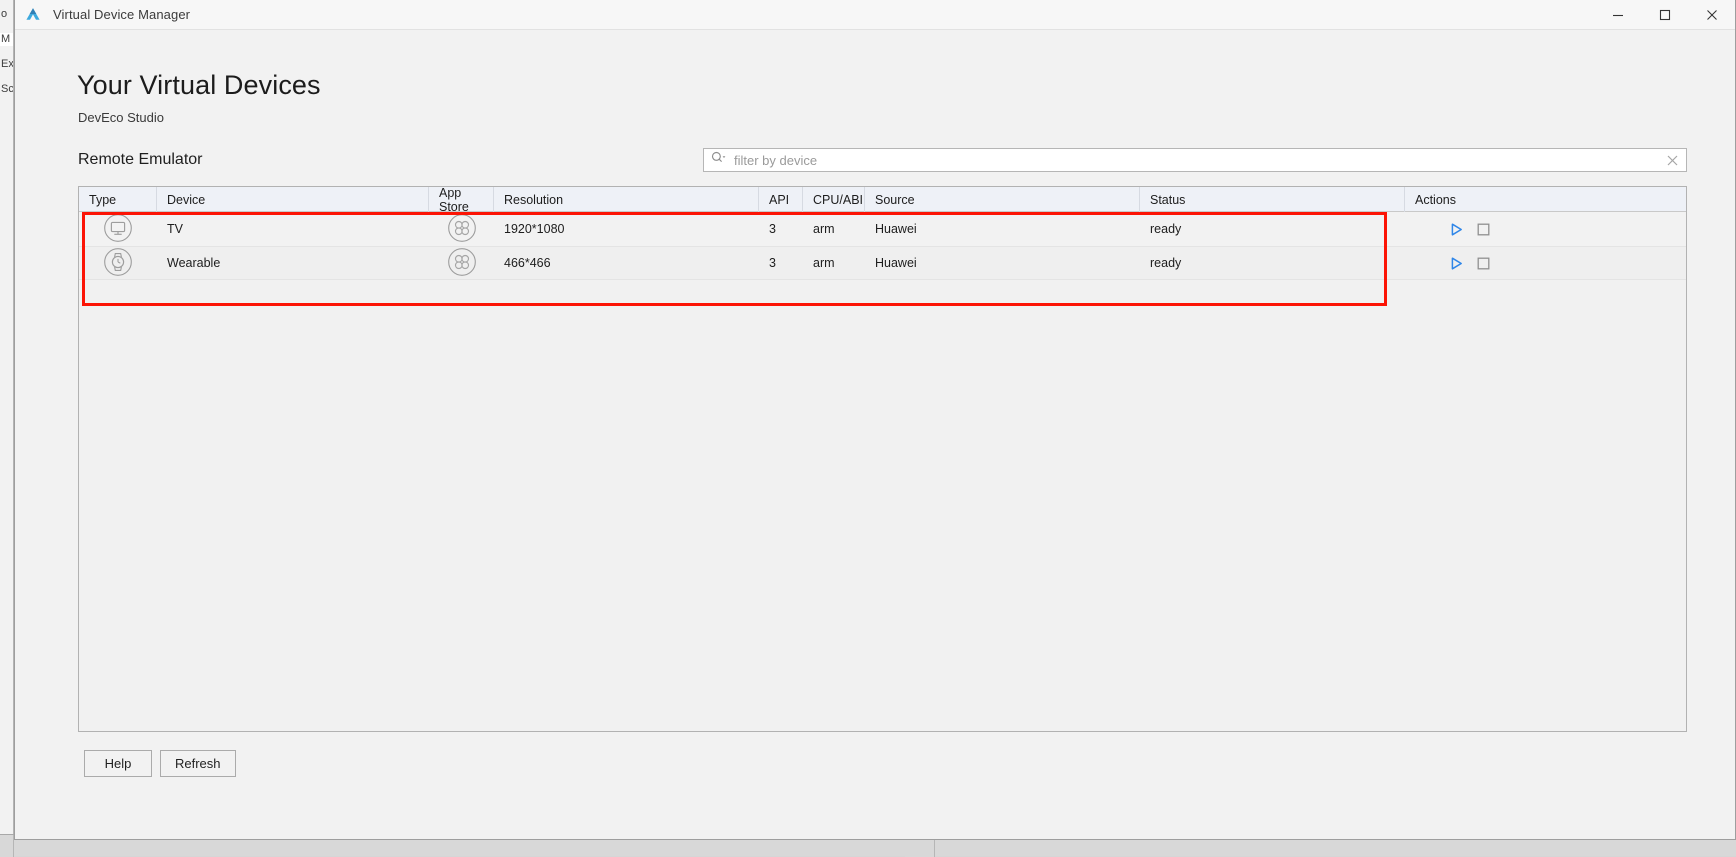 This screenshot has width=1736, height=857. I want to click on clear-x-icon, so click(1672, 160).